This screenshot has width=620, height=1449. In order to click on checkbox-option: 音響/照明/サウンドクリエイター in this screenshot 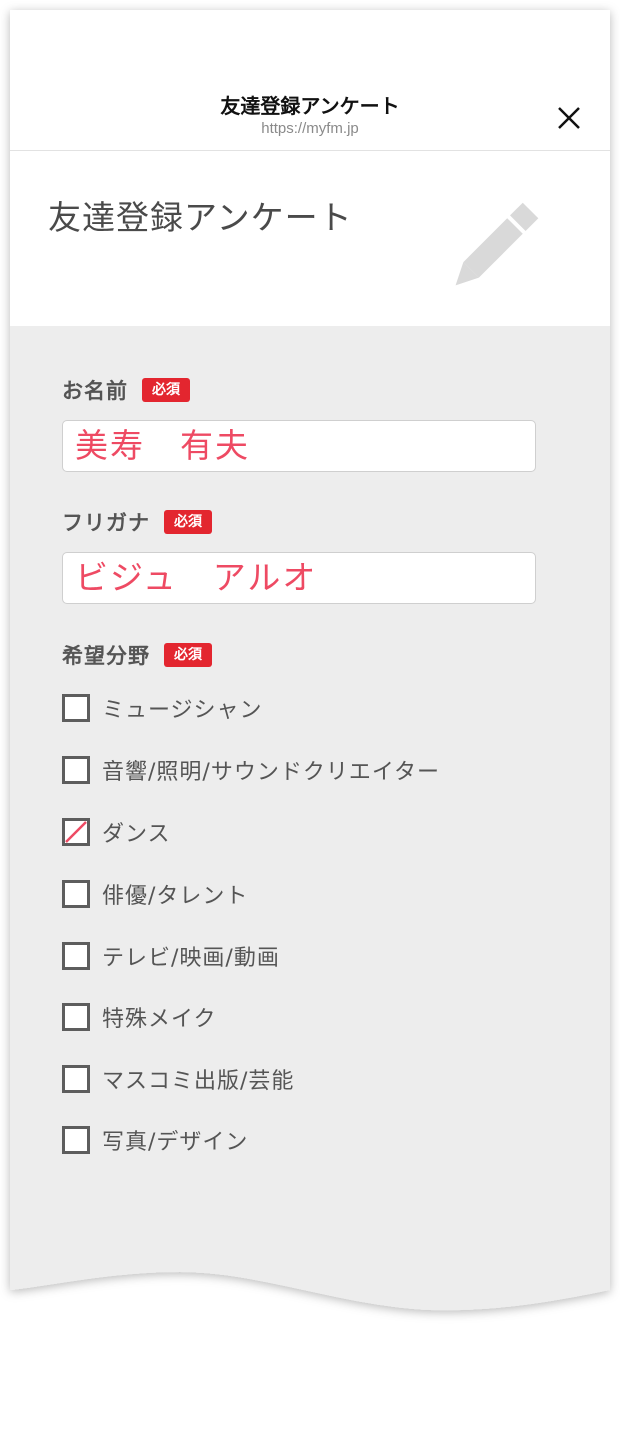, I will do `click(251, 770)`.